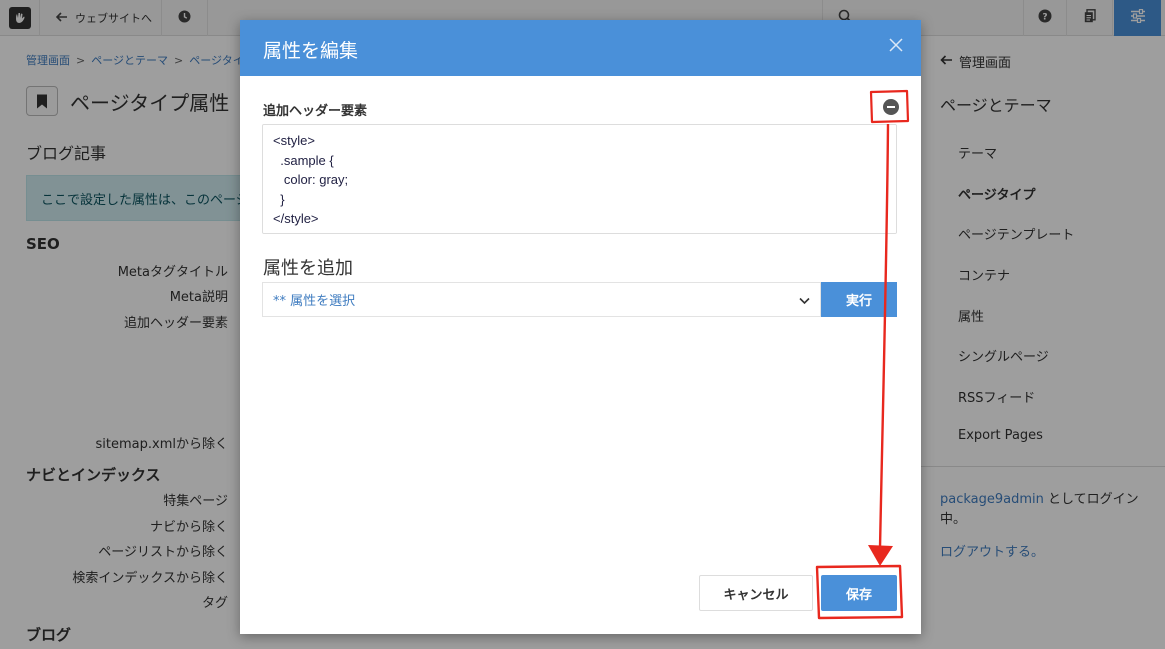  I want to click on remove-attribute-button, so click(891, 107).